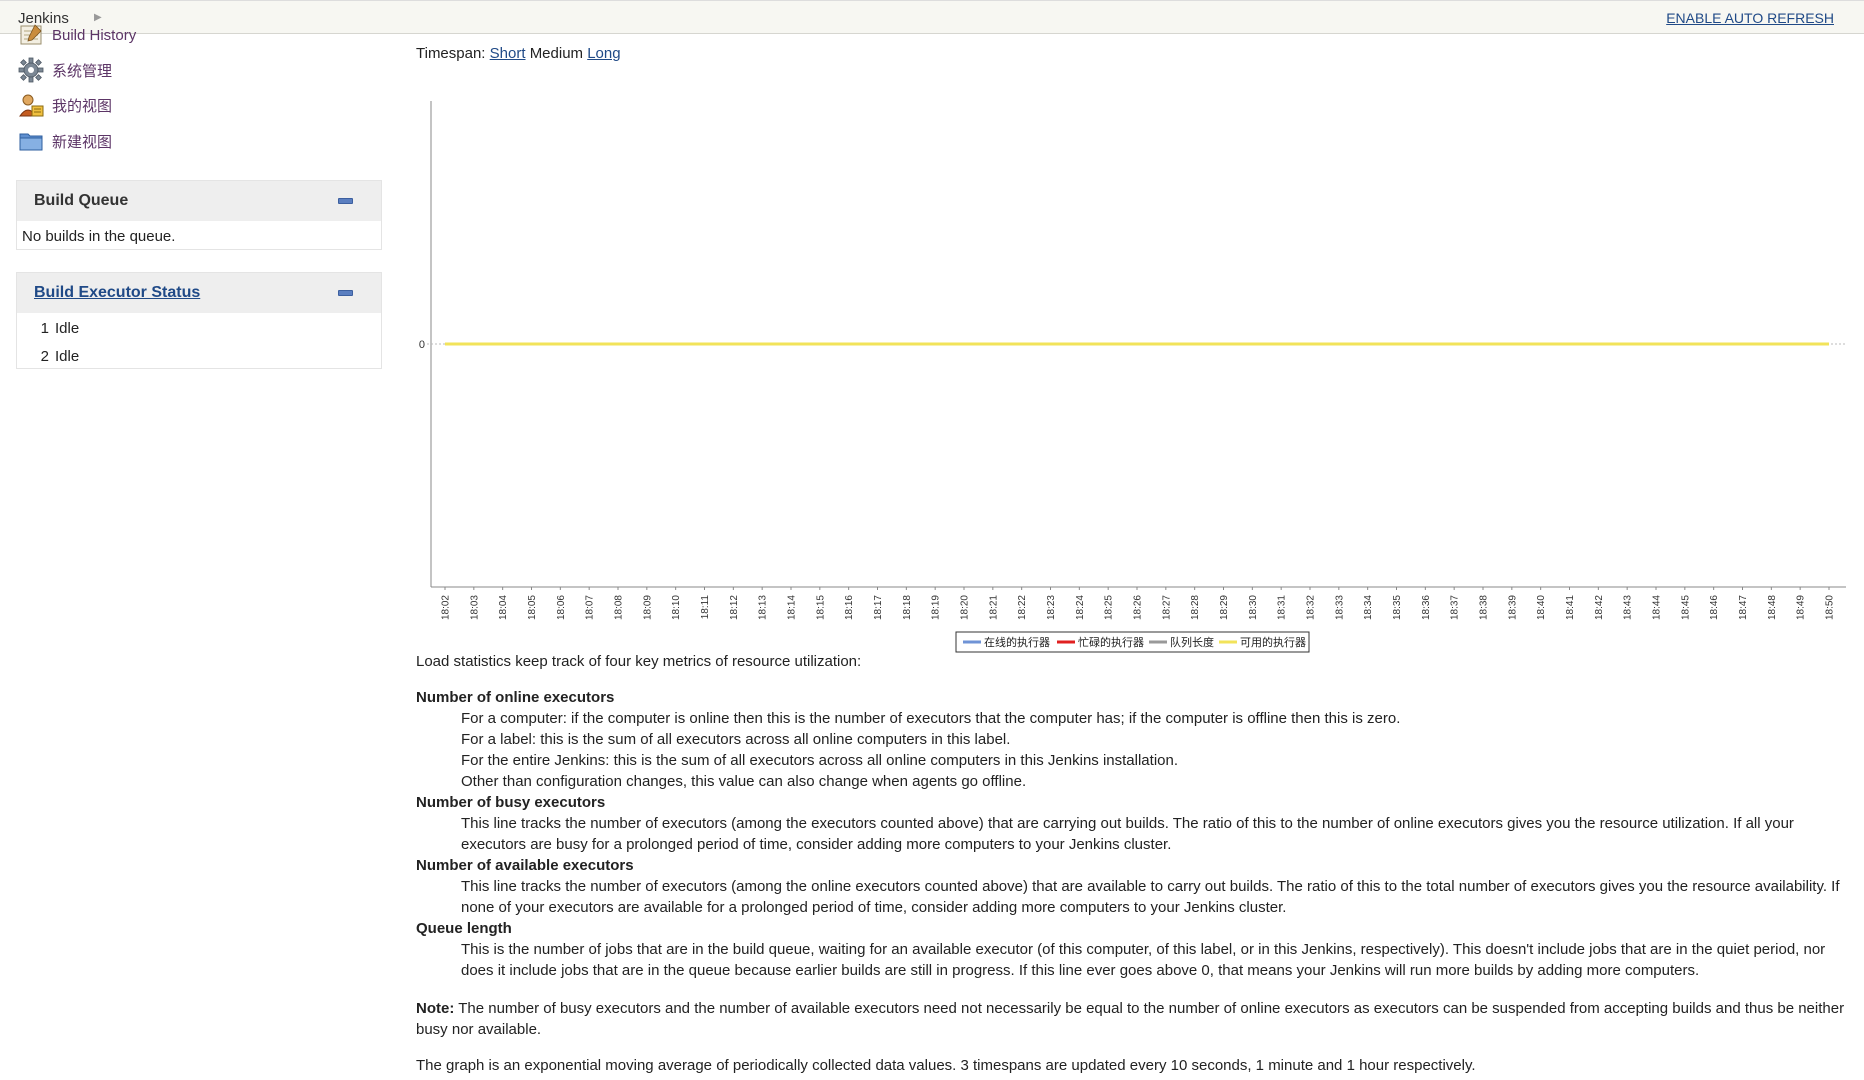  Describe the element at coordinates (1801, 607) in the screenshot. I see `x-tick-label: 18:49` at that location.